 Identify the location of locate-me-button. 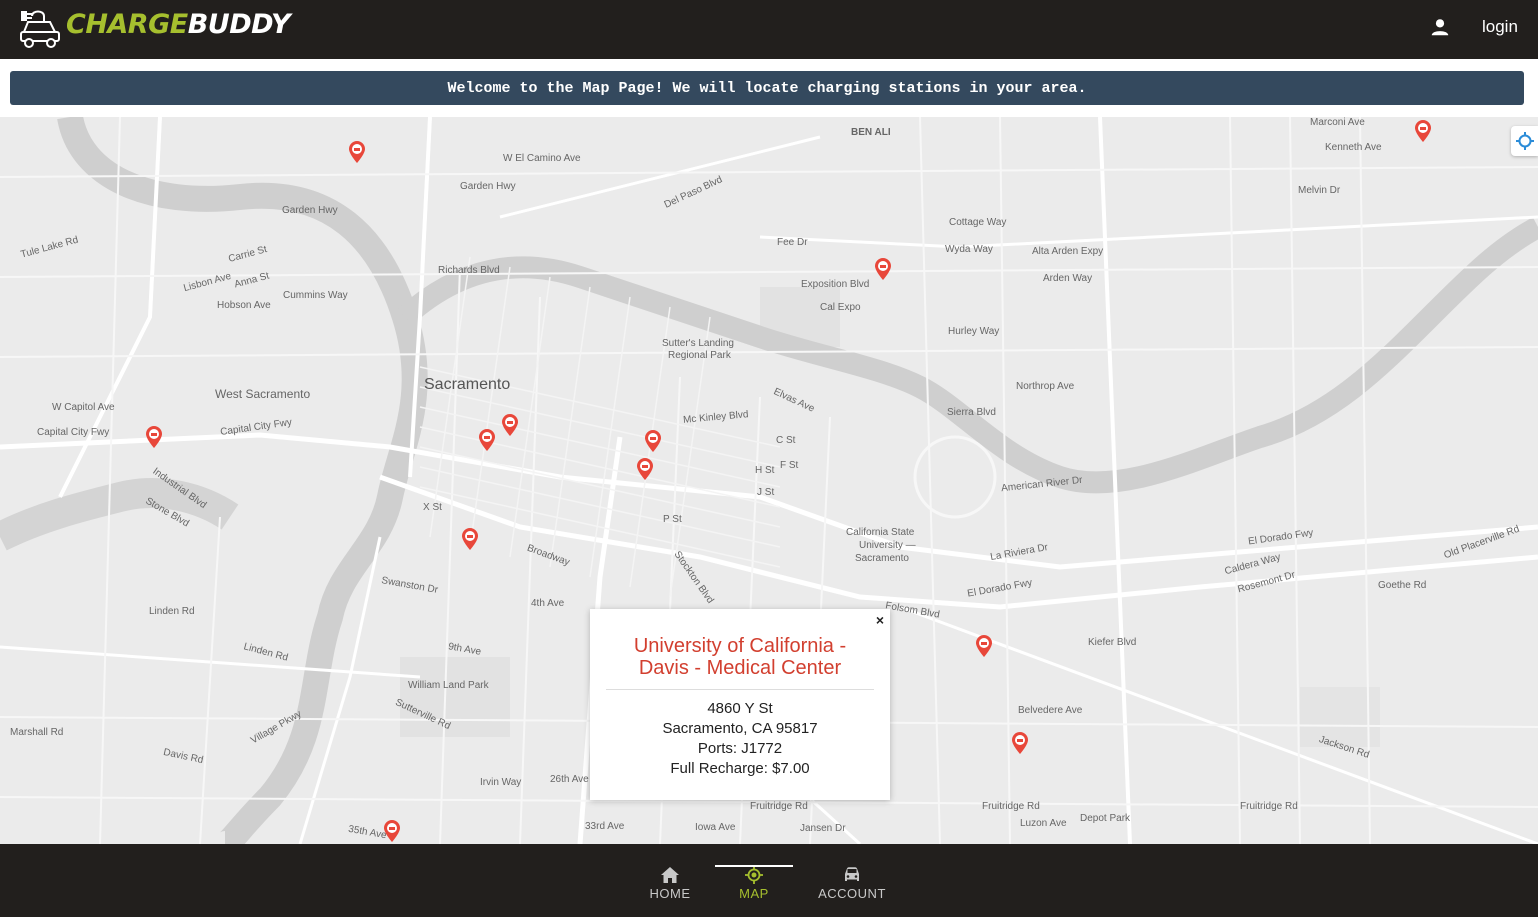
(1524, 141).